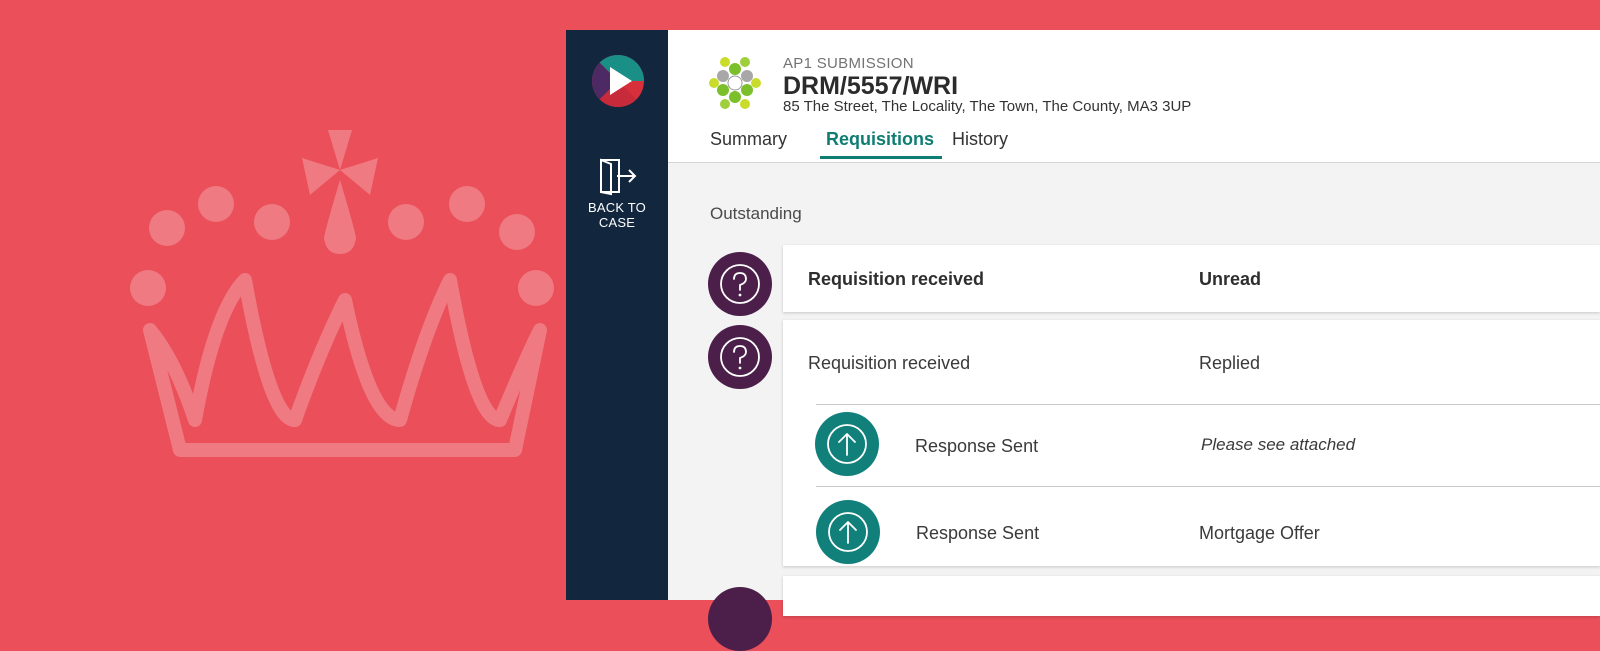  I want to click on tab-summary: Summary, so click(748, 142).